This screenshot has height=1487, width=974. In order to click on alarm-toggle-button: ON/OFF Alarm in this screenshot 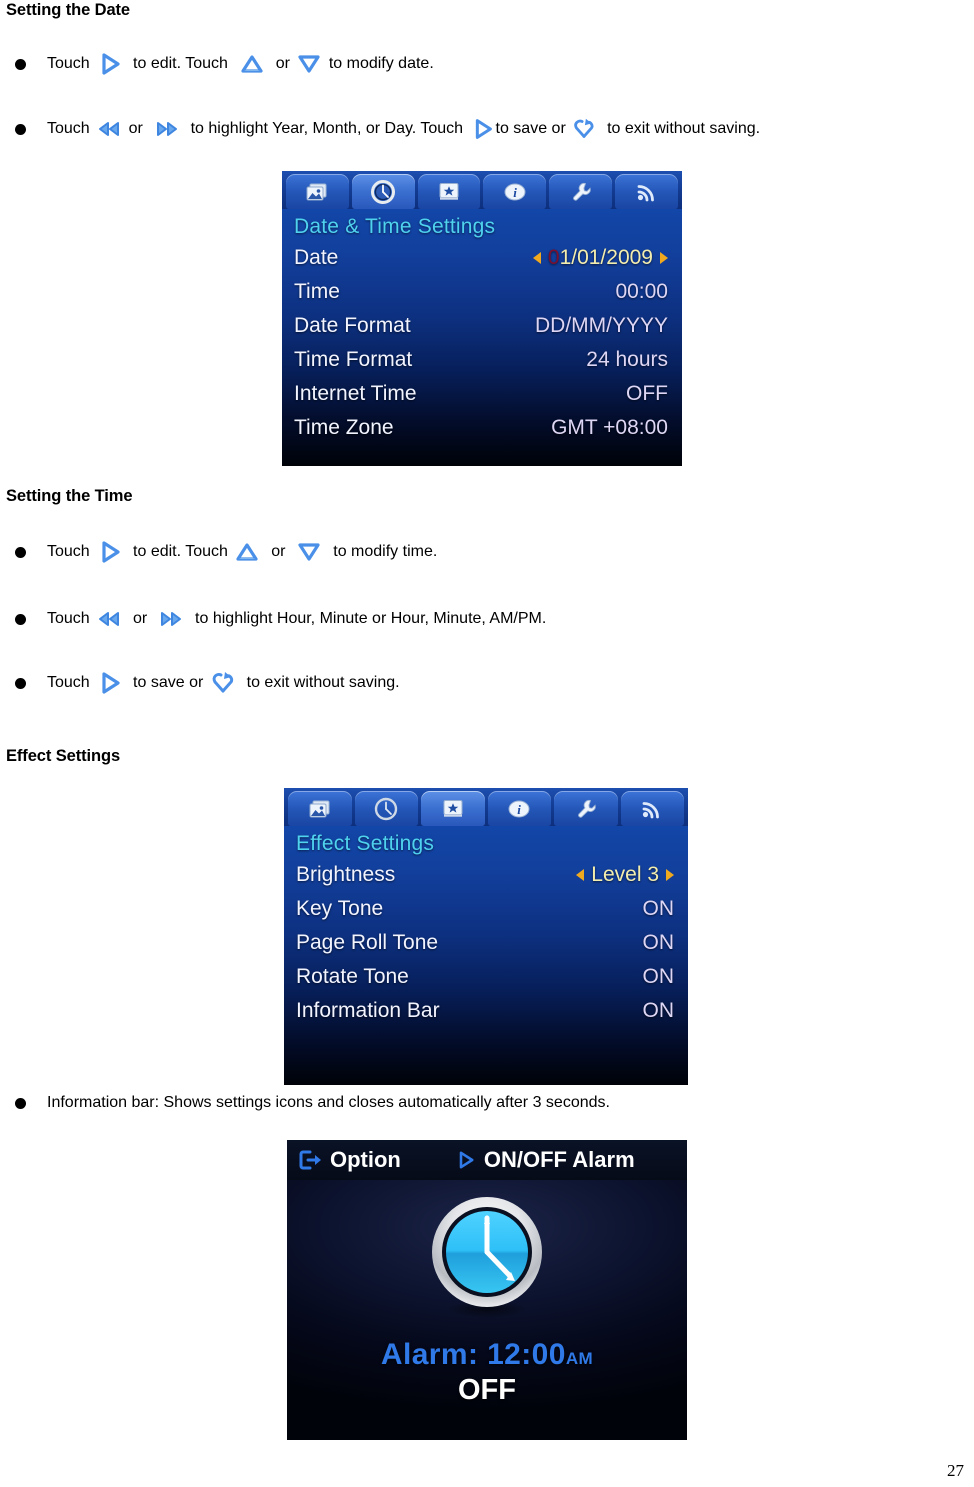, I will do `click(544, 1160)`.